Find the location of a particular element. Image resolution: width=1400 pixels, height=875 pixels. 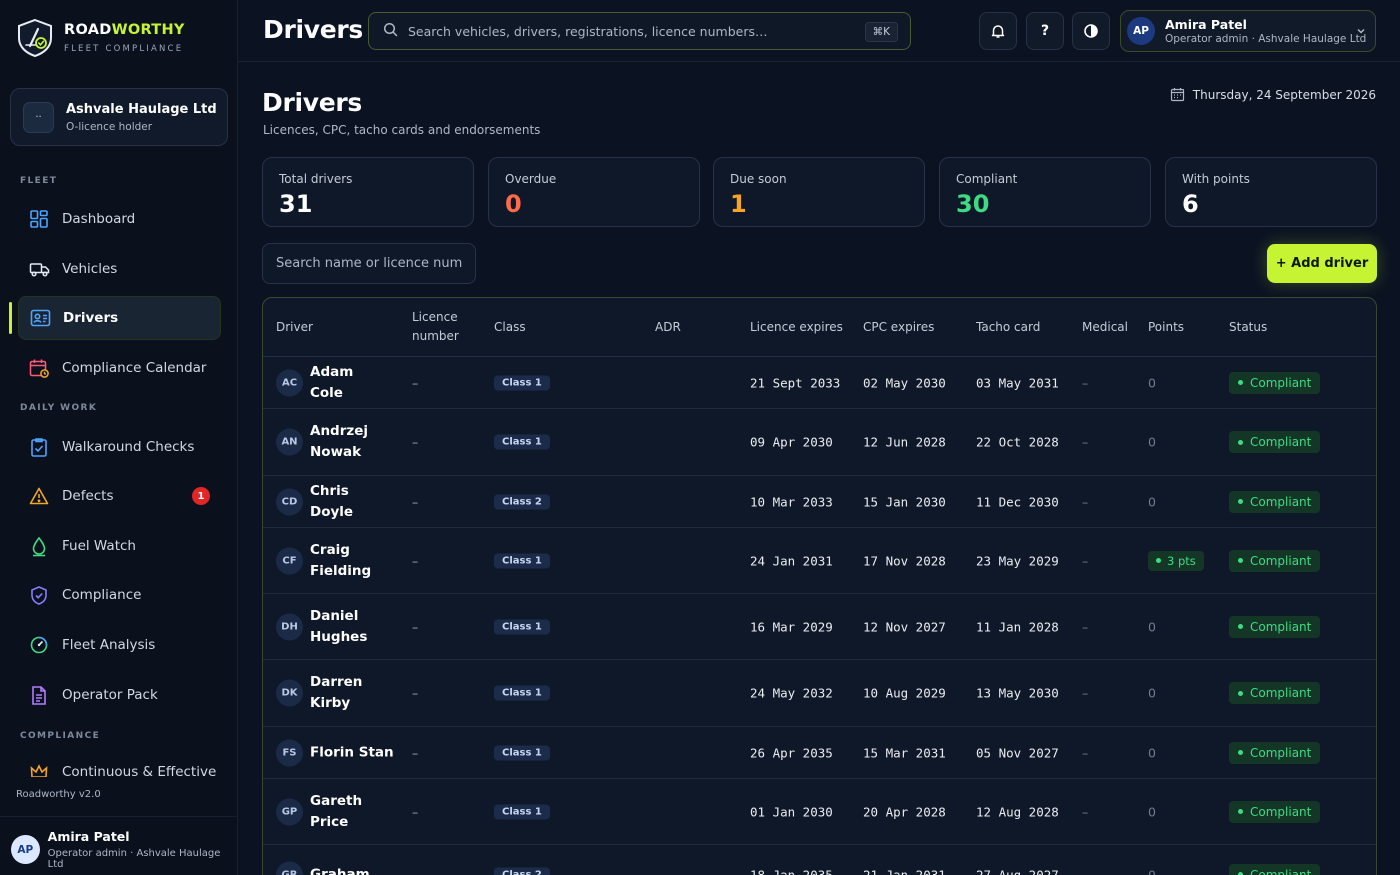

cpc-expiry: 15 Jan 2030 is located at coordinates (904, 501).